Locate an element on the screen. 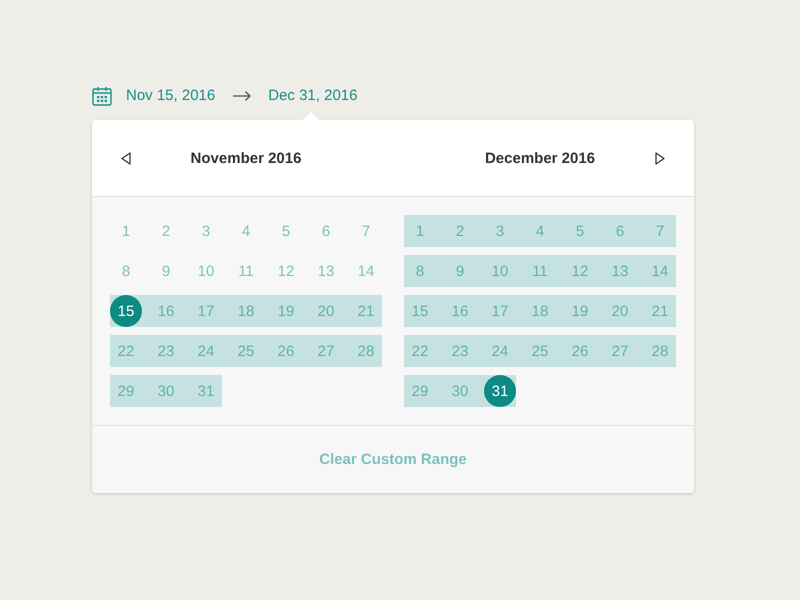  calendar-icon is located at coordinates (102, 96).